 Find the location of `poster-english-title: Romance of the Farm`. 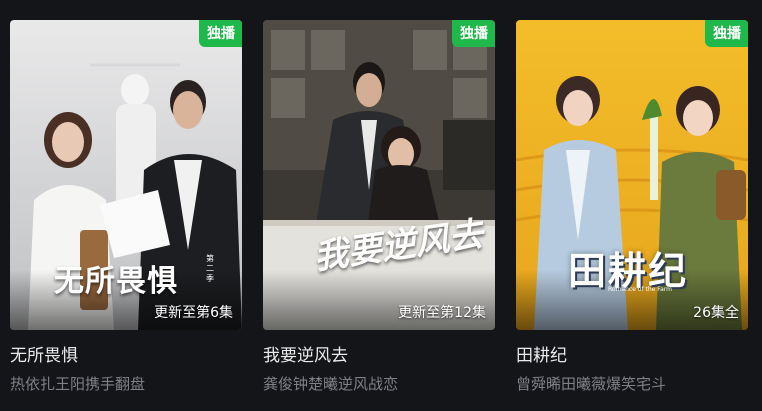

poster-english-title: Romance of the Farm is located at coordinates (640, 289).